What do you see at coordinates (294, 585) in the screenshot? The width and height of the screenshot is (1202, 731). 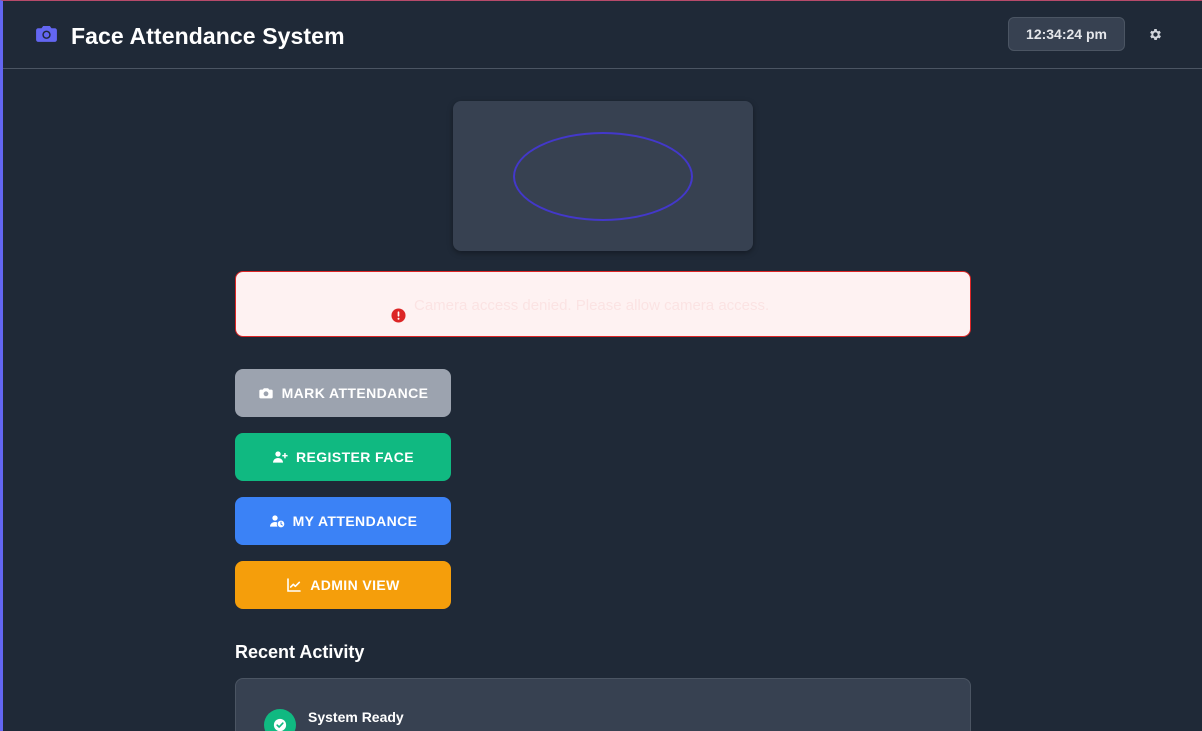 I see `chart-line-icon` at bounding box center [294, 585].